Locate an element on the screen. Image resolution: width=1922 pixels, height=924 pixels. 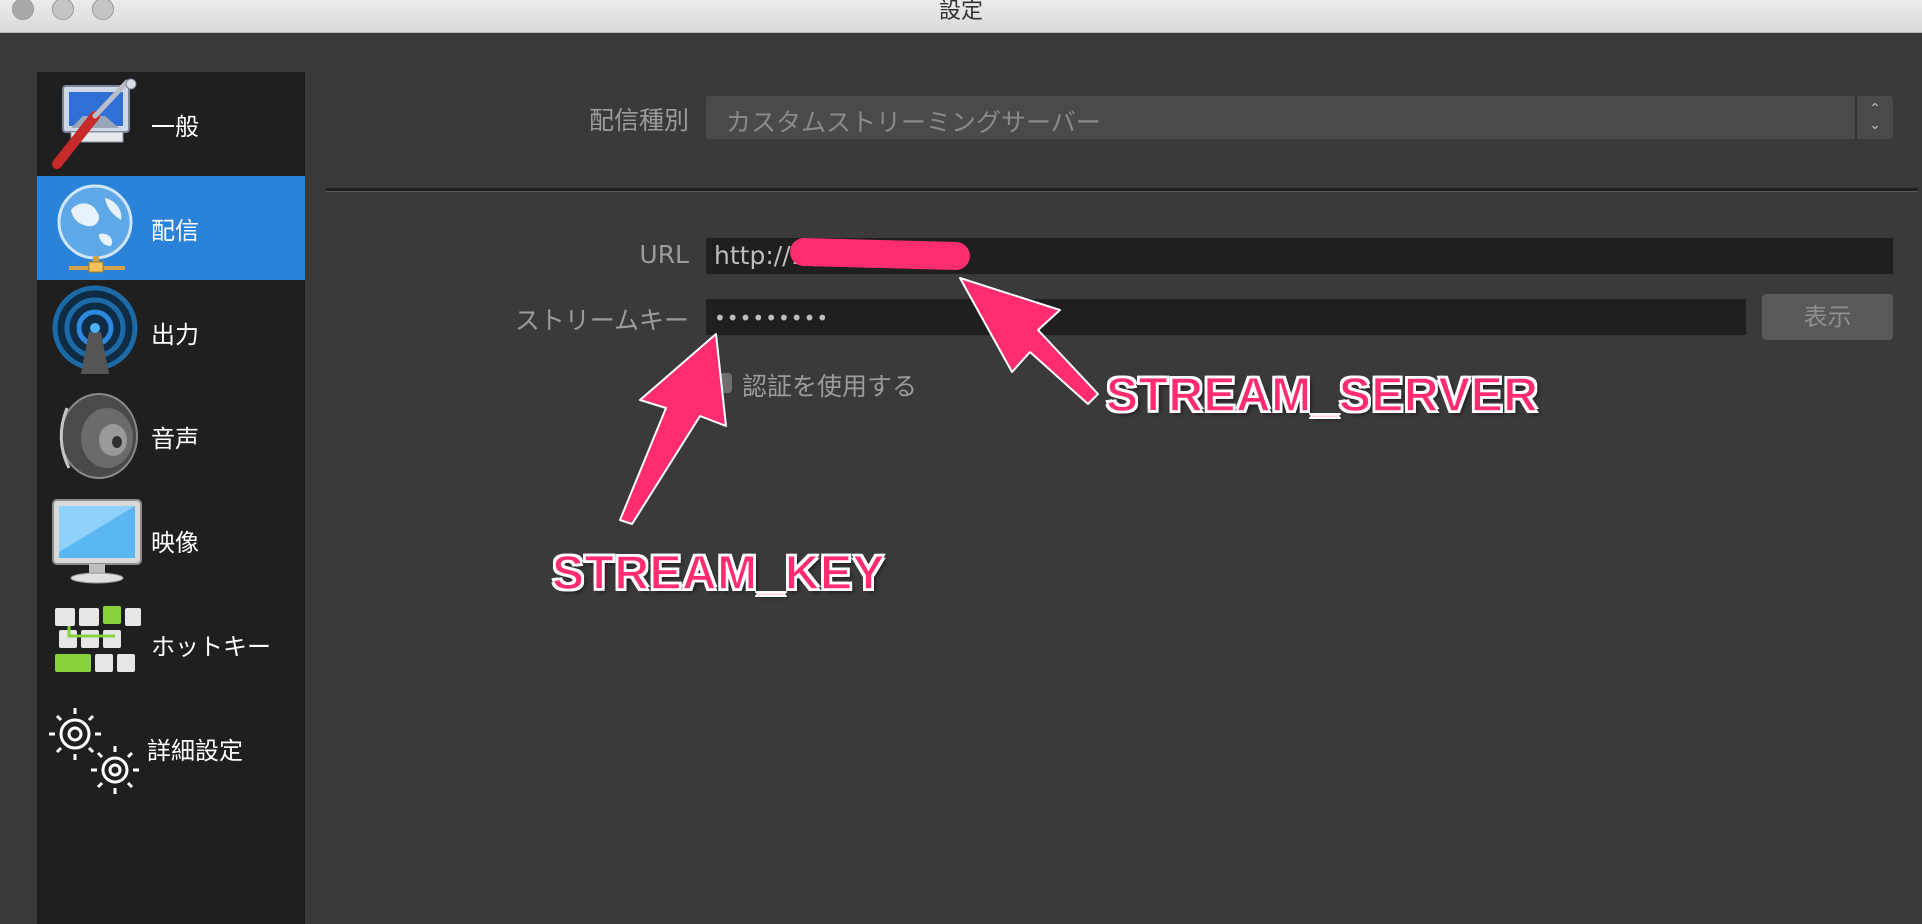
stream-key-label: ストリームキー is located at coordinates (601, 320).